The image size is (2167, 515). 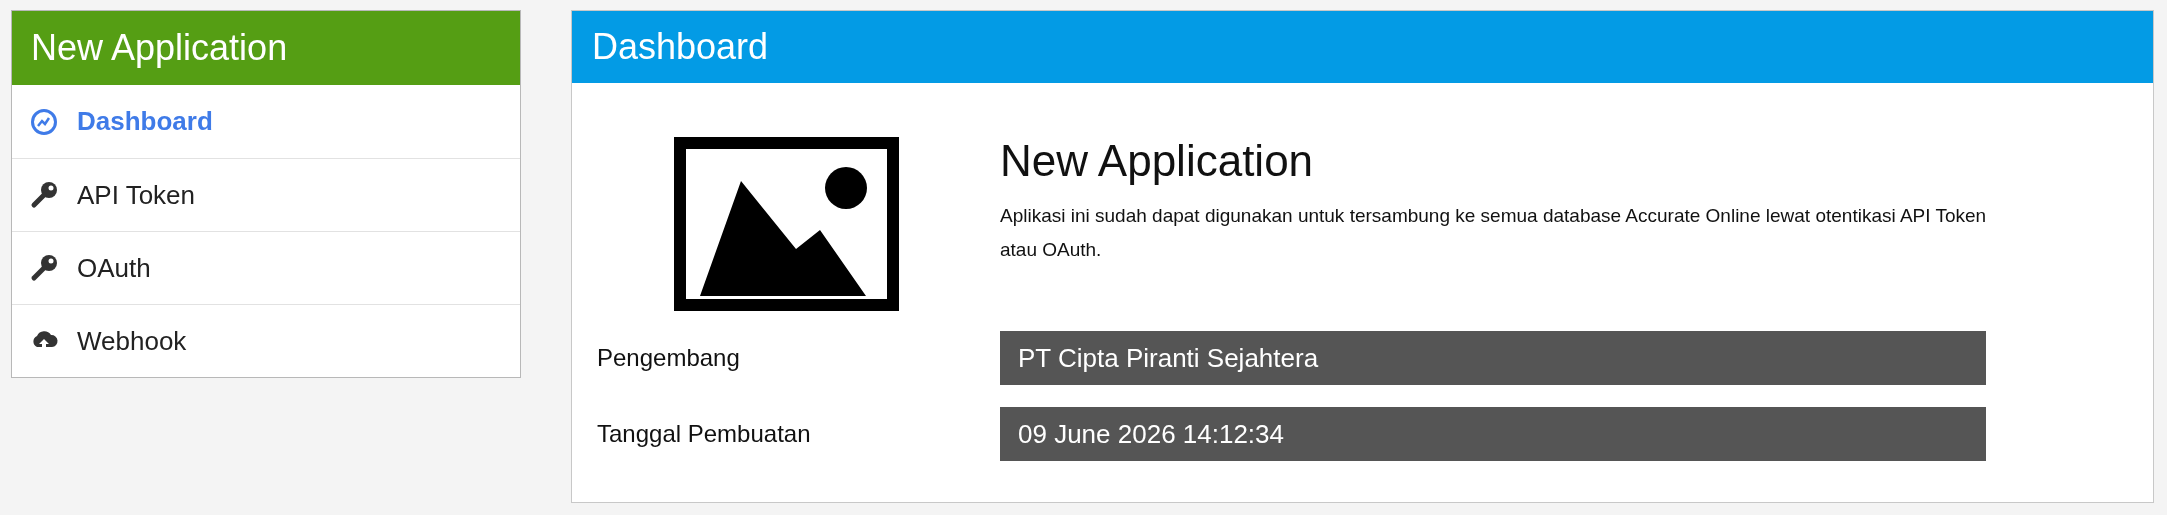 What do you see at coordinates (786, 224) in the screenshot?
I see `picture-placeholder-icon` at bounding box center [786, 224].